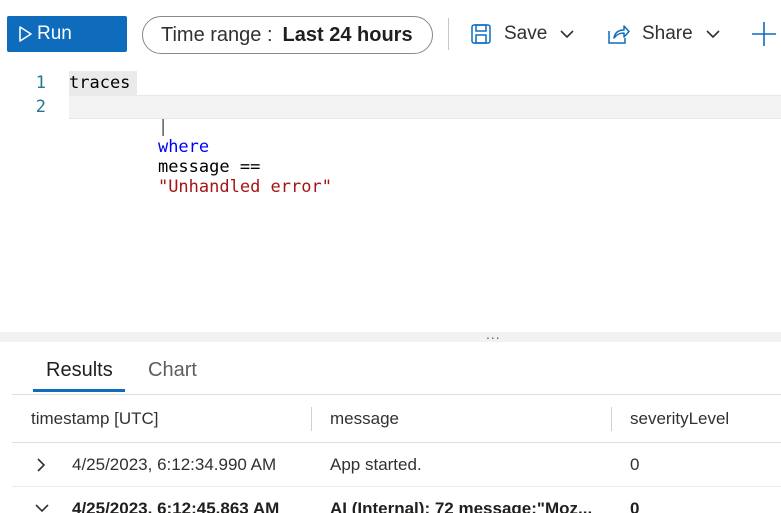 Image resolution: width=781 pixels, height=513 pixels. Describe the element at coordinates (347, 34) in the screenshot. I see `time-range-value: Last 24 hours` at that location.